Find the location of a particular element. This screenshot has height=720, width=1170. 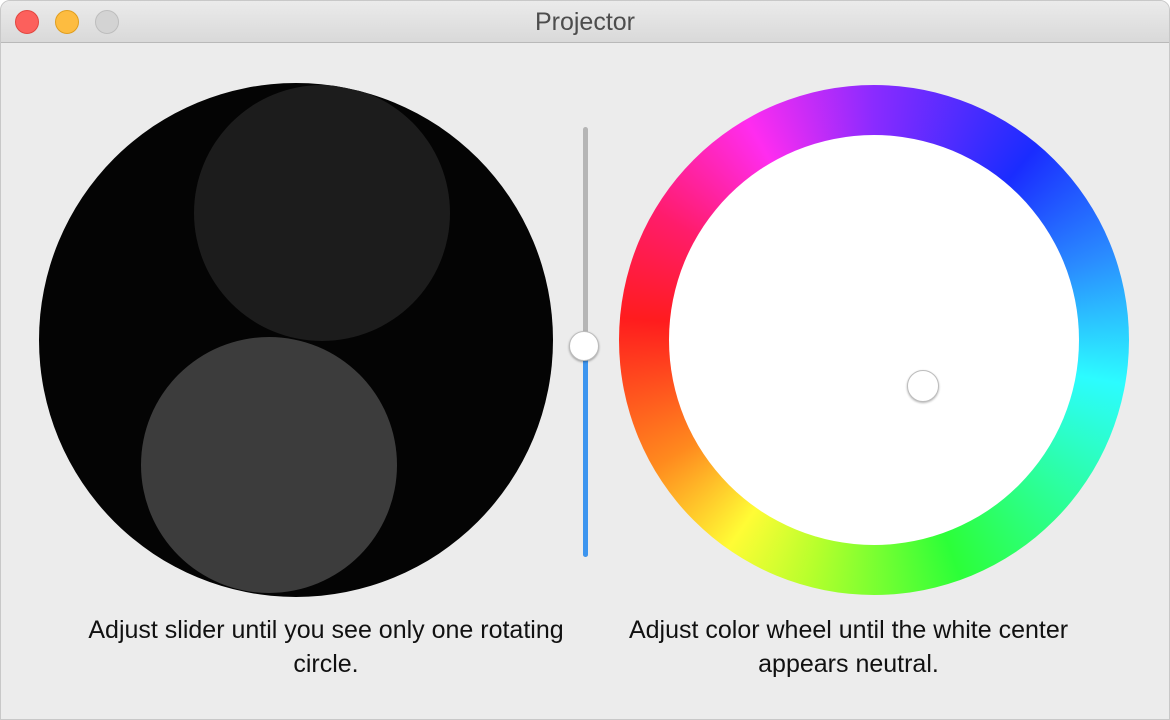

window-title: Projector is located at coordinates (585, 22).